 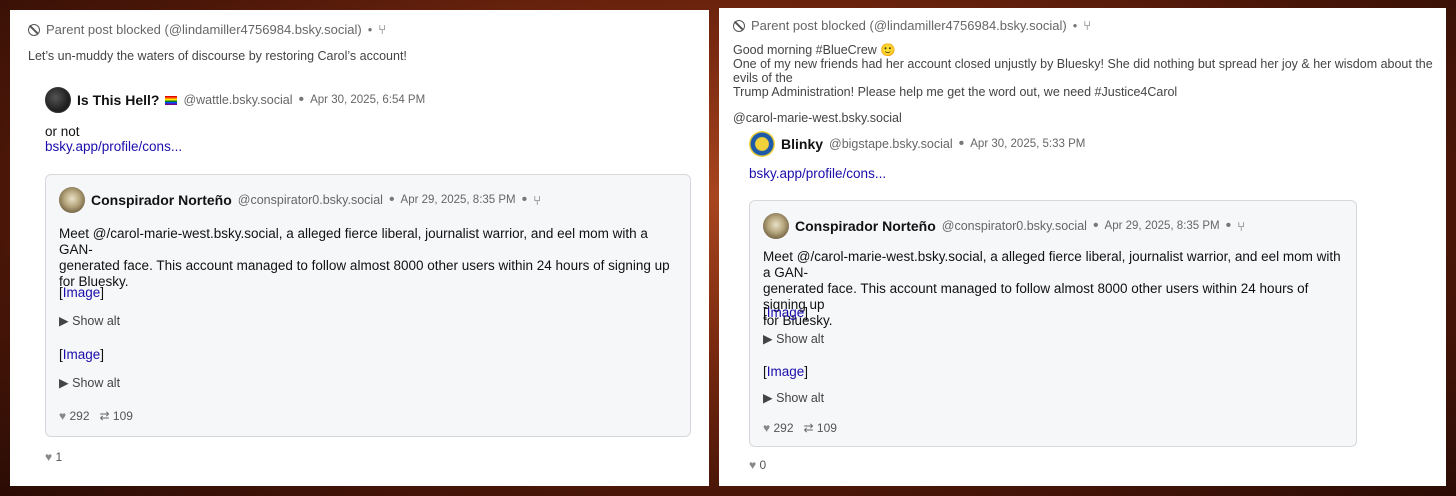 What do you see at coordinates (763, 465) in the screenshot?
I see `like-count-value: 0` at bounding box center [763, 465].